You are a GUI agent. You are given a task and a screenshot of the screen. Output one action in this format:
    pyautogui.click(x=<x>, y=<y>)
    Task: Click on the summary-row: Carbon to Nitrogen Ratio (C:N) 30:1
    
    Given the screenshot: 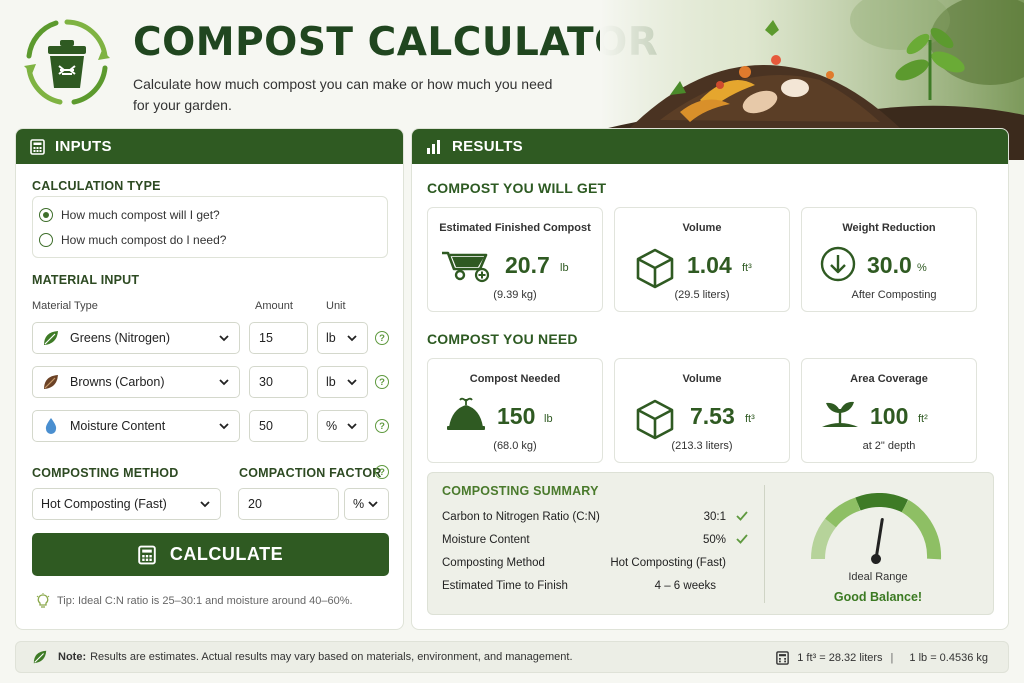 What is the action you would take?
    pyautogui.click(x=595, y=517)
    